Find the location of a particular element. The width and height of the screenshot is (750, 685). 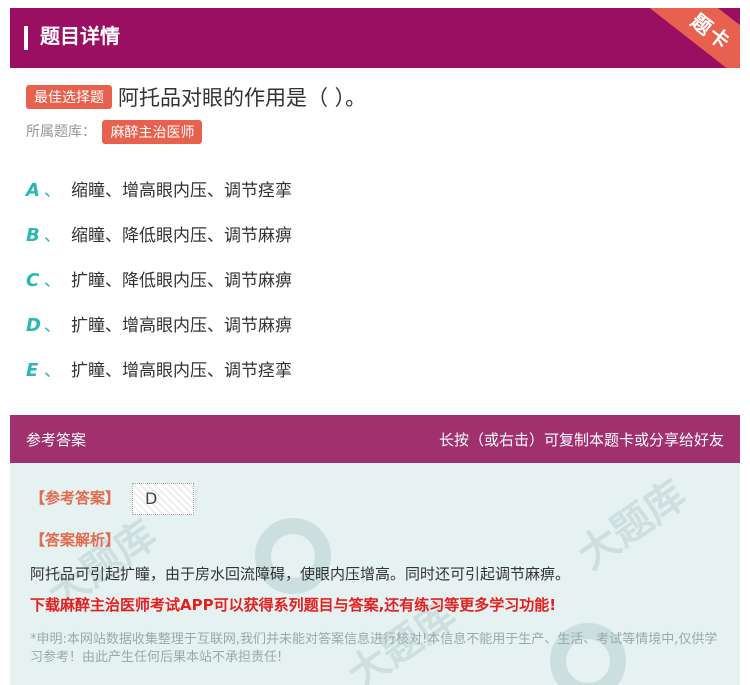

option-letter: A is located at coordinates (33, 190).